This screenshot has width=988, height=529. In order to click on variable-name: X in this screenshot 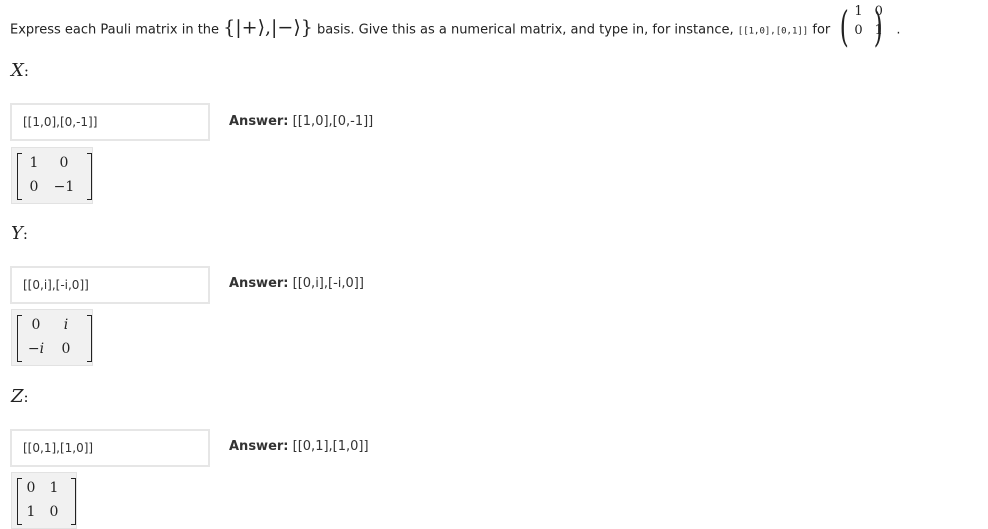, I will do `click(17, 70)`.